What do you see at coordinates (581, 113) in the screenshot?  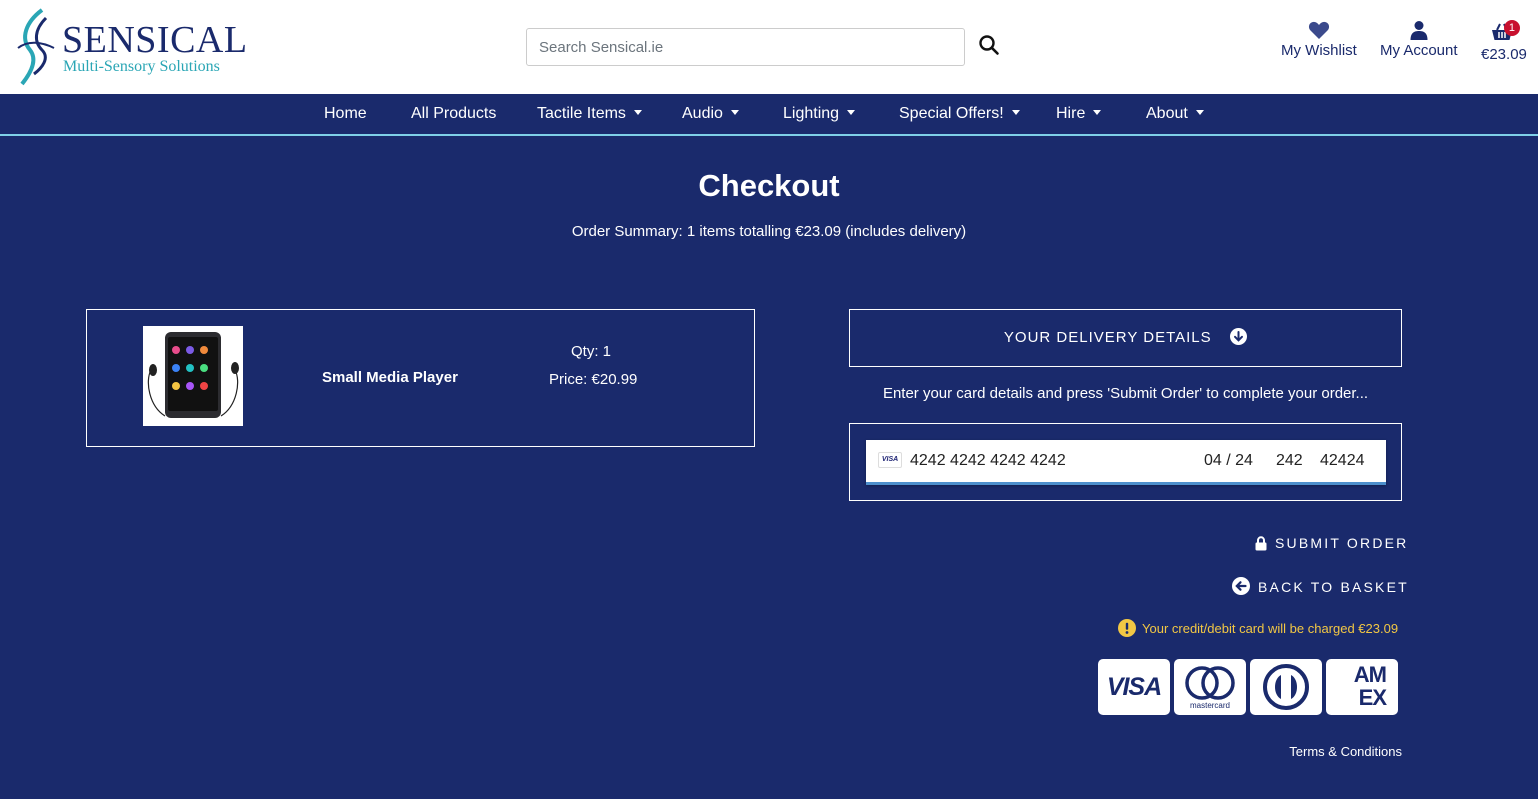 I see `nav-tactile-items-label: Tactile Items` at bounding box center [581, 113].